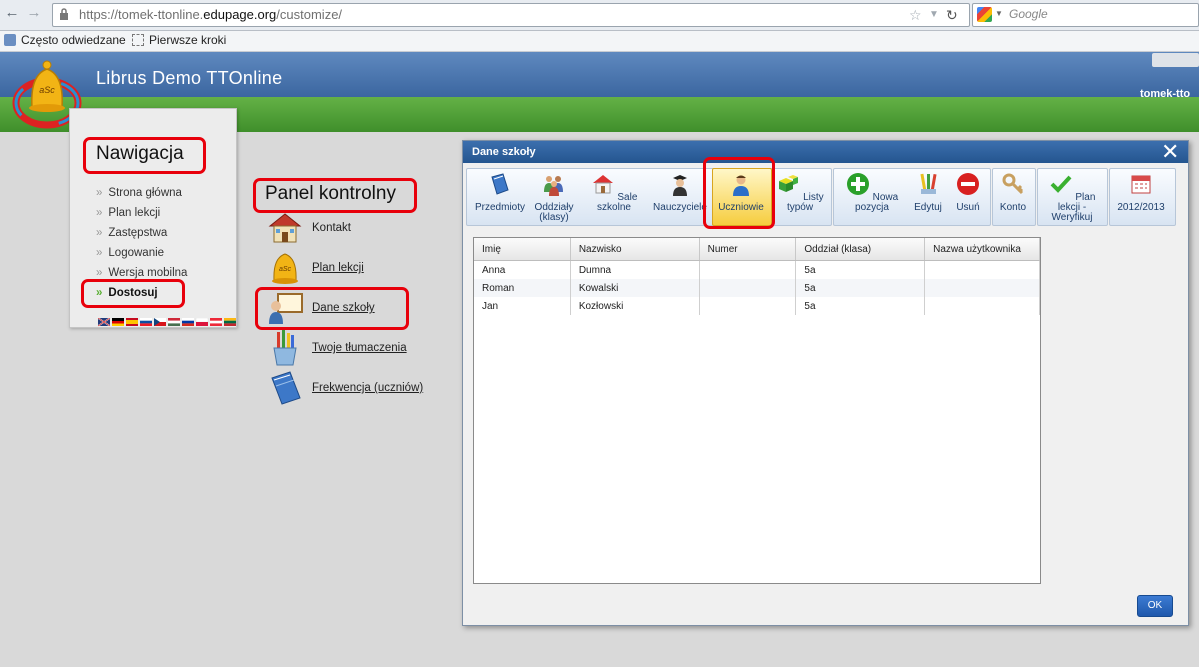  What do you see at coordinates (174, 322) in the screenshot?
I see `flag-hu-icon` at bounding box center [174, 322].